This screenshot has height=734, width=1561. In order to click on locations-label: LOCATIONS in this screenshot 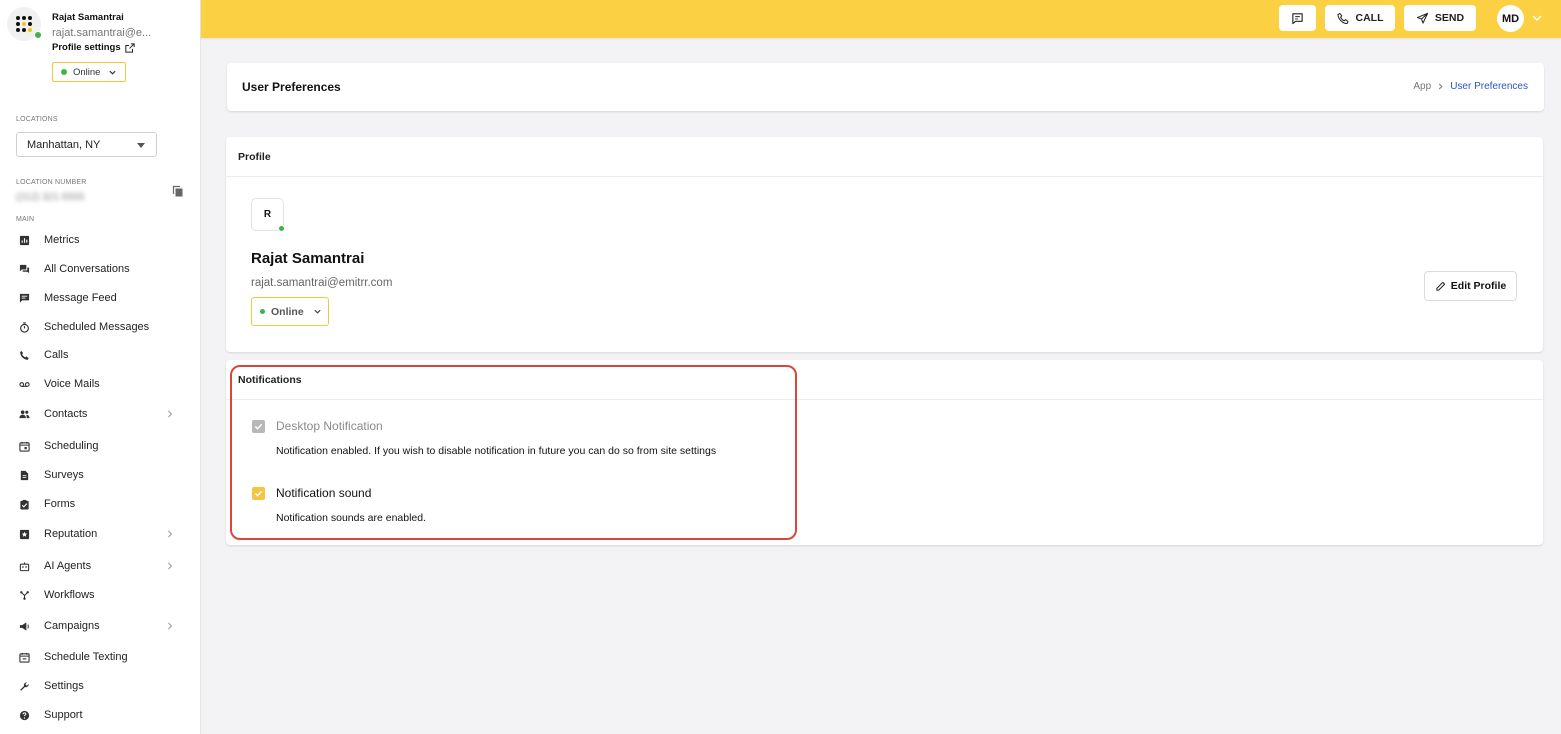, I will do `click(37, 119)`.